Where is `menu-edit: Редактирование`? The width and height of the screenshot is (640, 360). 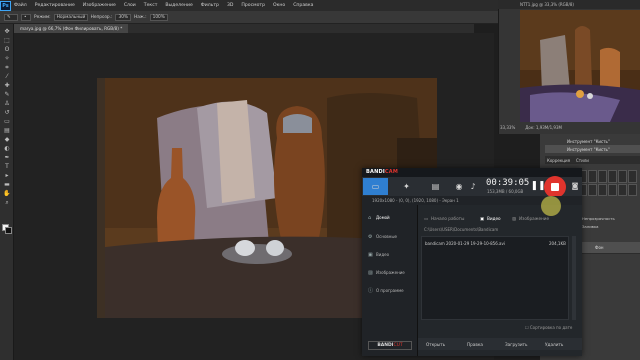 menu-edit: Редактирование is located at coordinates (55, 5).